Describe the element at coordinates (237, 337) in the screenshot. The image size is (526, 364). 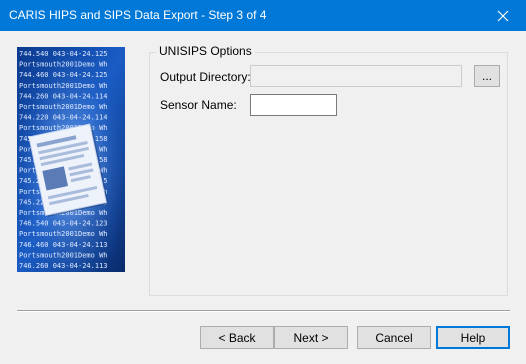
I see `back-button: < Back` at that location.